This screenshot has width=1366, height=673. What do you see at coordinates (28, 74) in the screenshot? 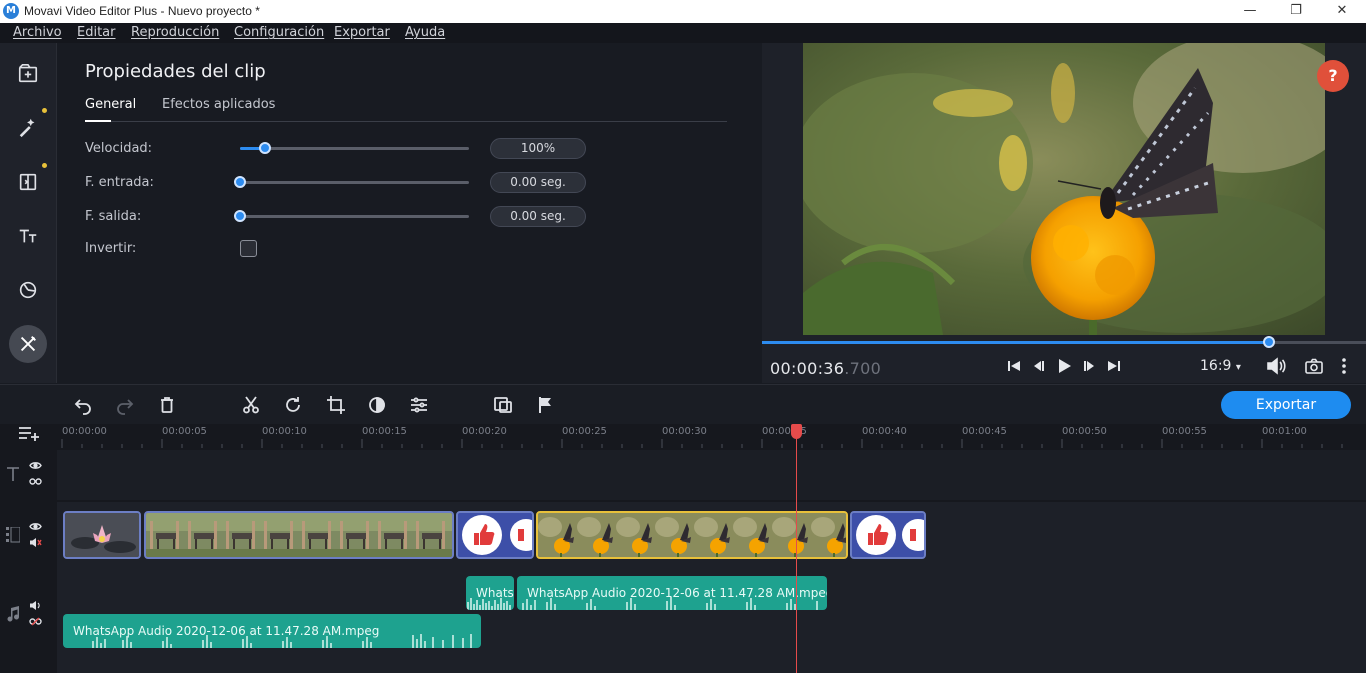
I see `import-button` at bounding box center [28, 74].